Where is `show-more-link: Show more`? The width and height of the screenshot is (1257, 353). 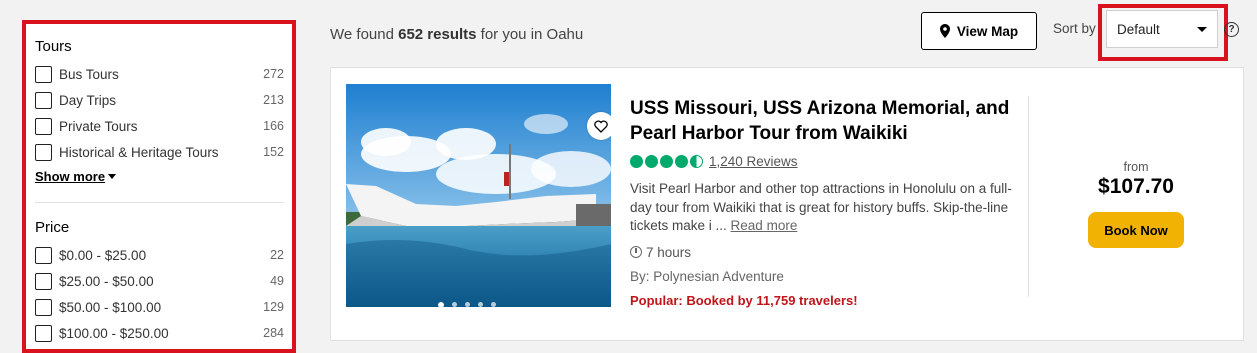
show-more-link: Show more is located at coordinates (76, 176).